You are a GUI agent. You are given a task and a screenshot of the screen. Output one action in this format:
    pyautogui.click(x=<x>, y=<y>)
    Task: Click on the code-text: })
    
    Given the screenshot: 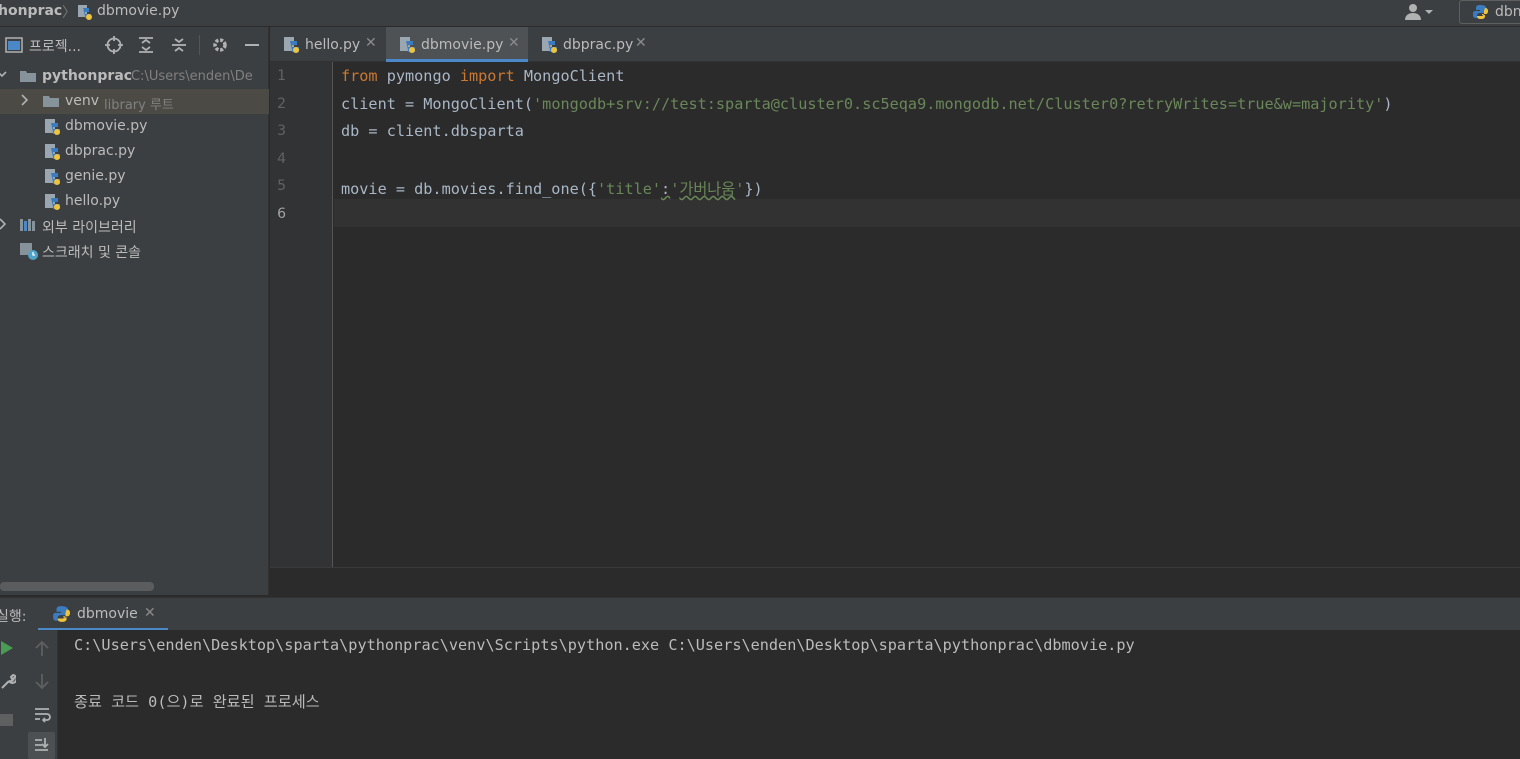 What is the action you would take?
    pyautogui.click(x=753, y=189)
    